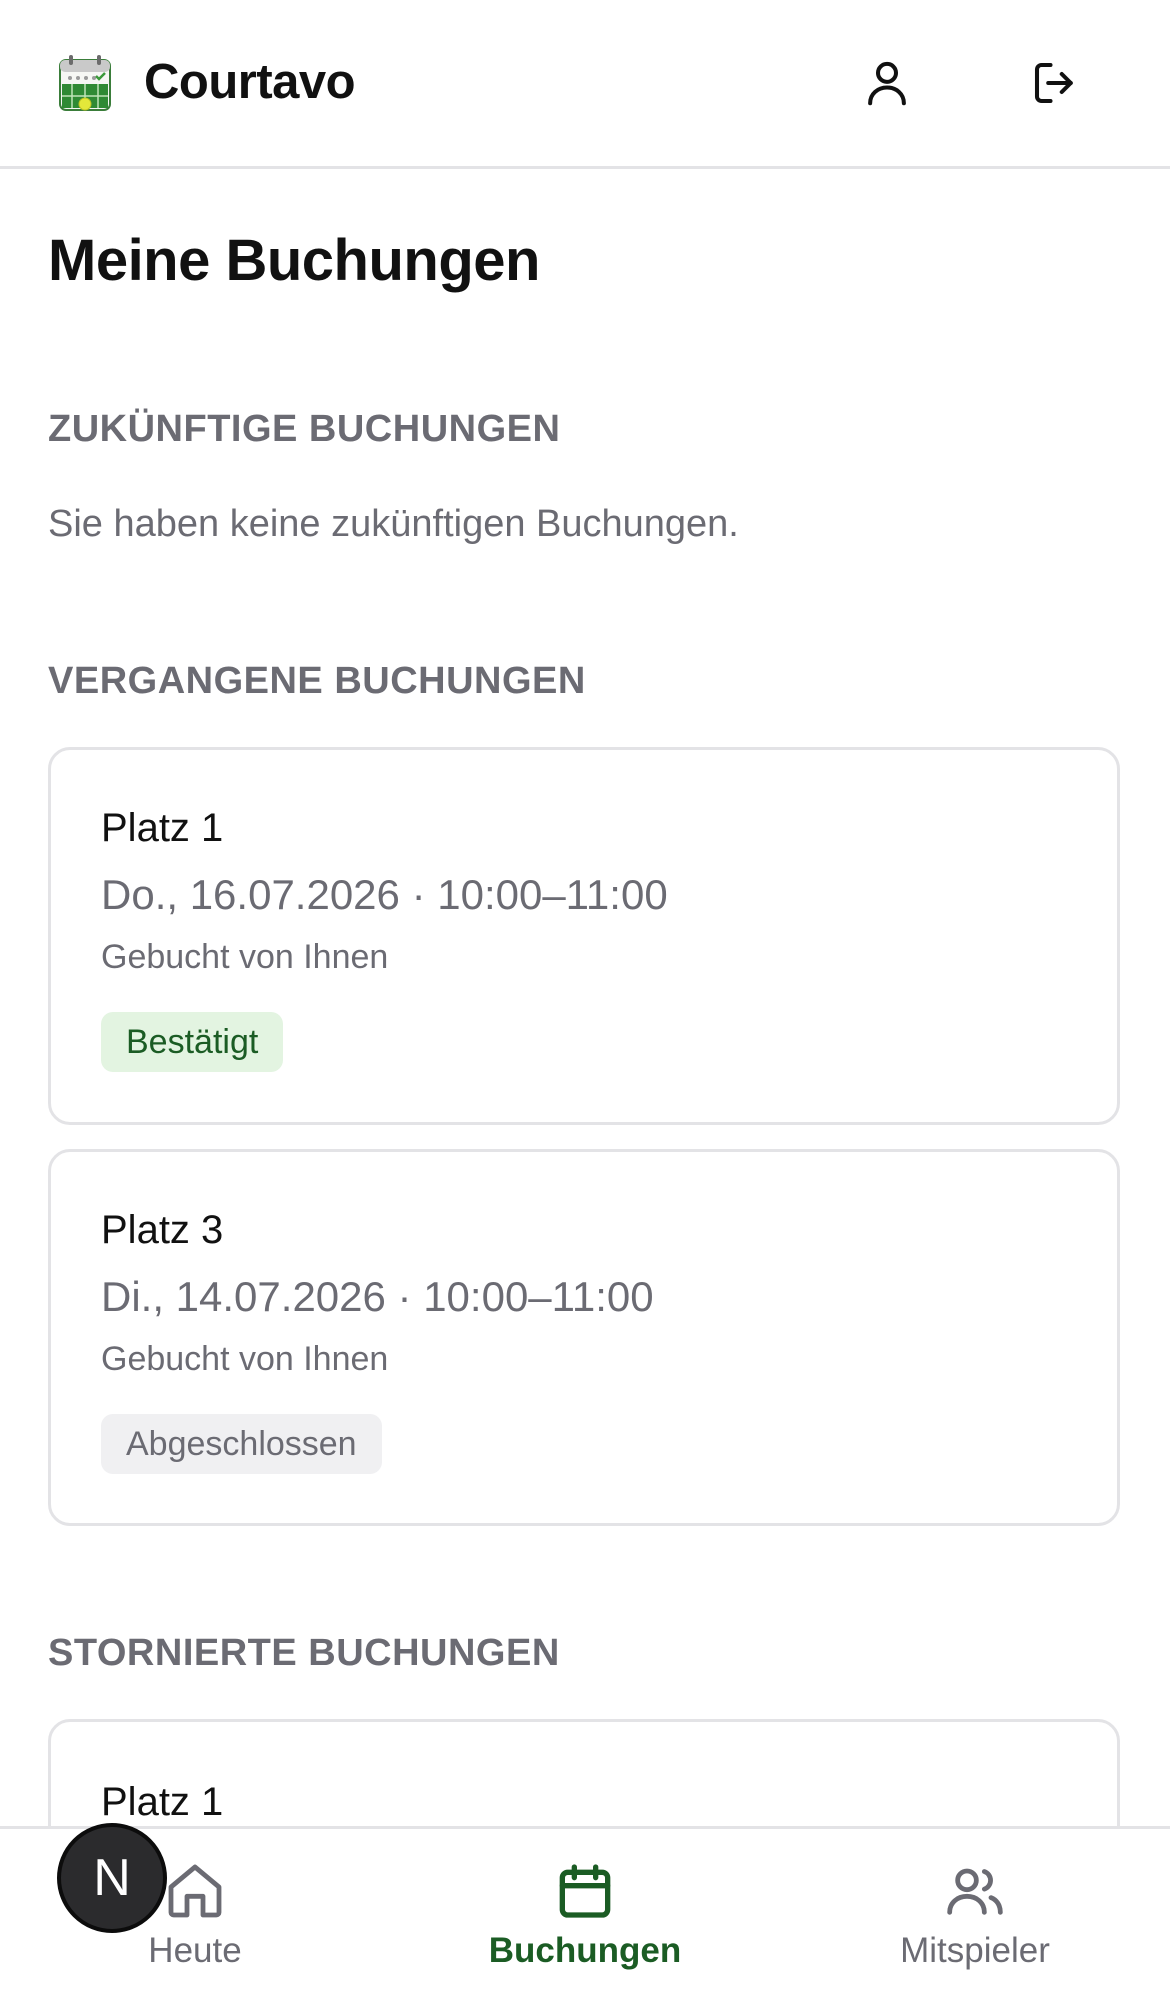  Describe the element at coordinates (192, 1042) in the screenshot. I see `status-badge: Bestätigt` at that location.